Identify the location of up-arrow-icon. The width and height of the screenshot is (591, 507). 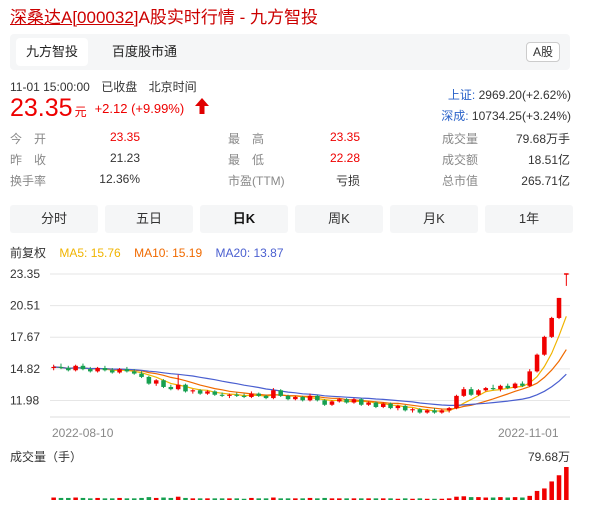
(201, 108).